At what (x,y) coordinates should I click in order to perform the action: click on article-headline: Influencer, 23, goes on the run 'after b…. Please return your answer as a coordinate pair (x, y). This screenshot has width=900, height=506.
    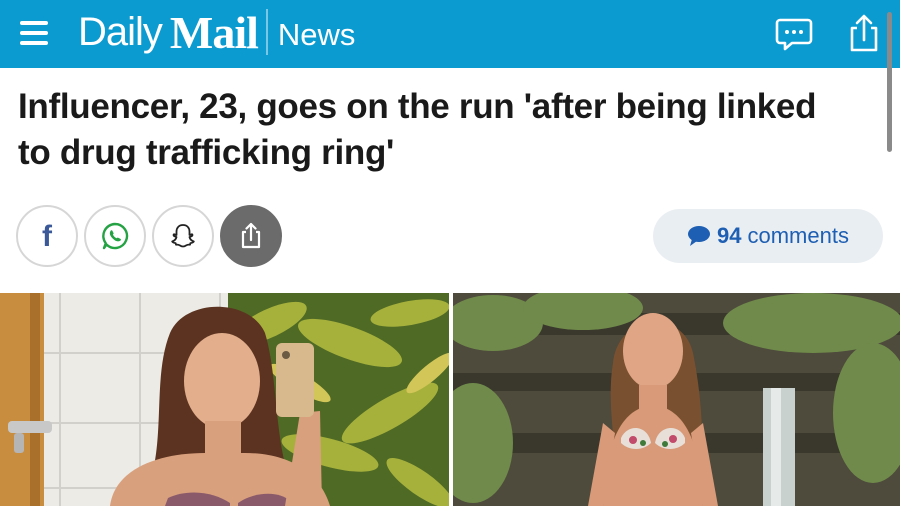
    Looking at the image, I should click on (417, 129).